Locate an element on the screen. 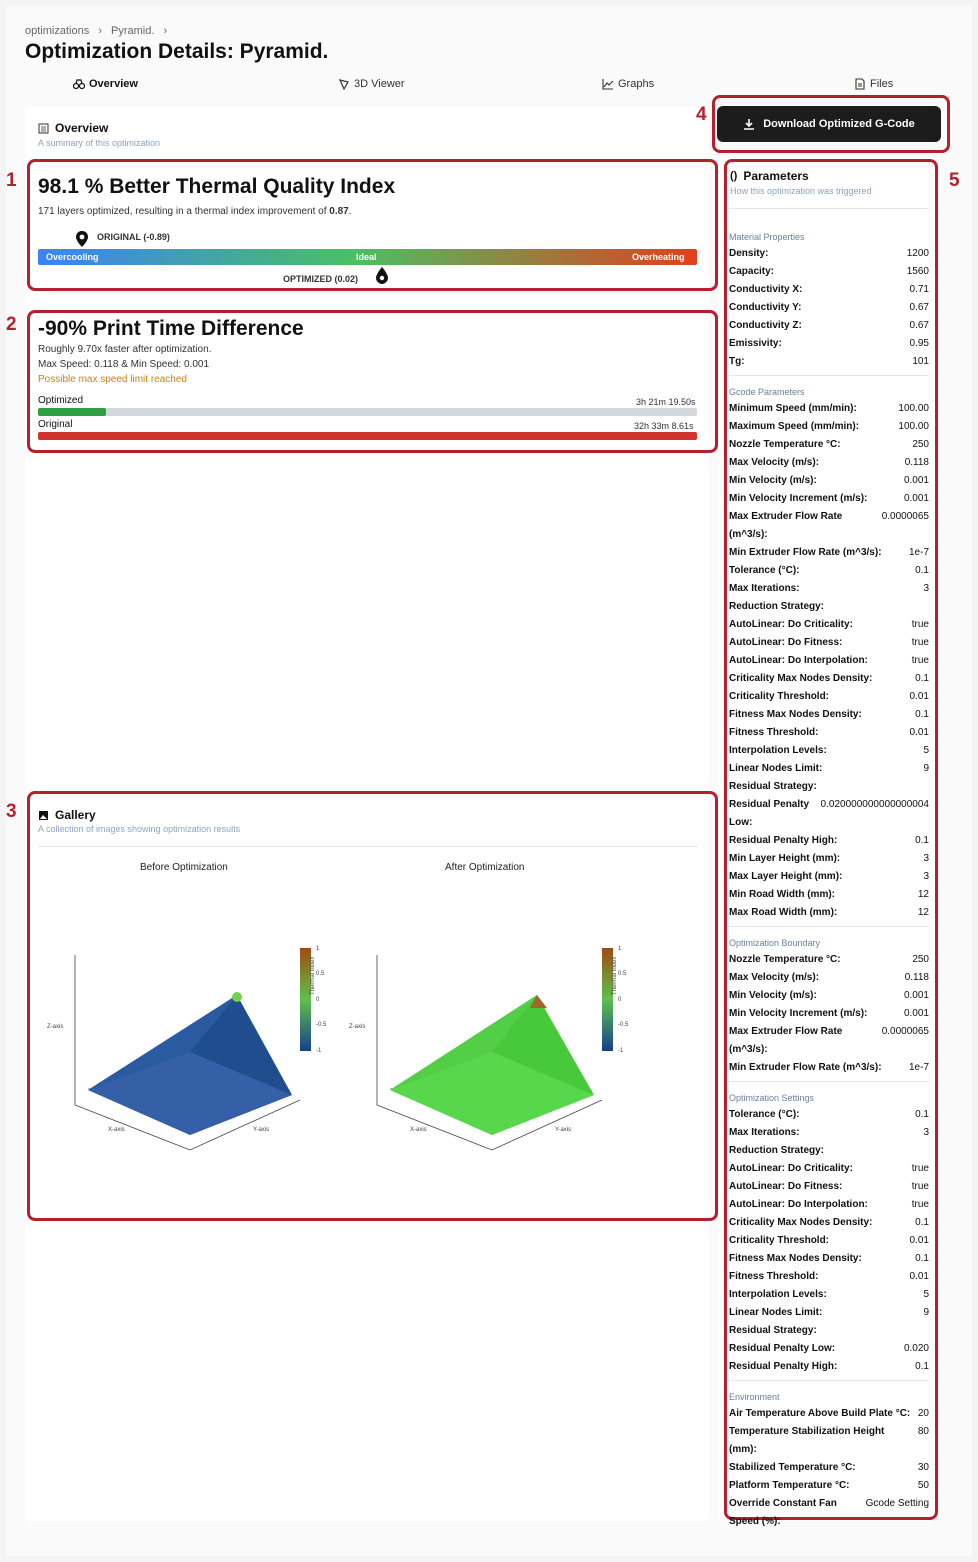 Image resolution: width=978 pixels, height=1562 pixels. parameter-key: Platform Temperature °C: is located at coordinates (789, 1485).